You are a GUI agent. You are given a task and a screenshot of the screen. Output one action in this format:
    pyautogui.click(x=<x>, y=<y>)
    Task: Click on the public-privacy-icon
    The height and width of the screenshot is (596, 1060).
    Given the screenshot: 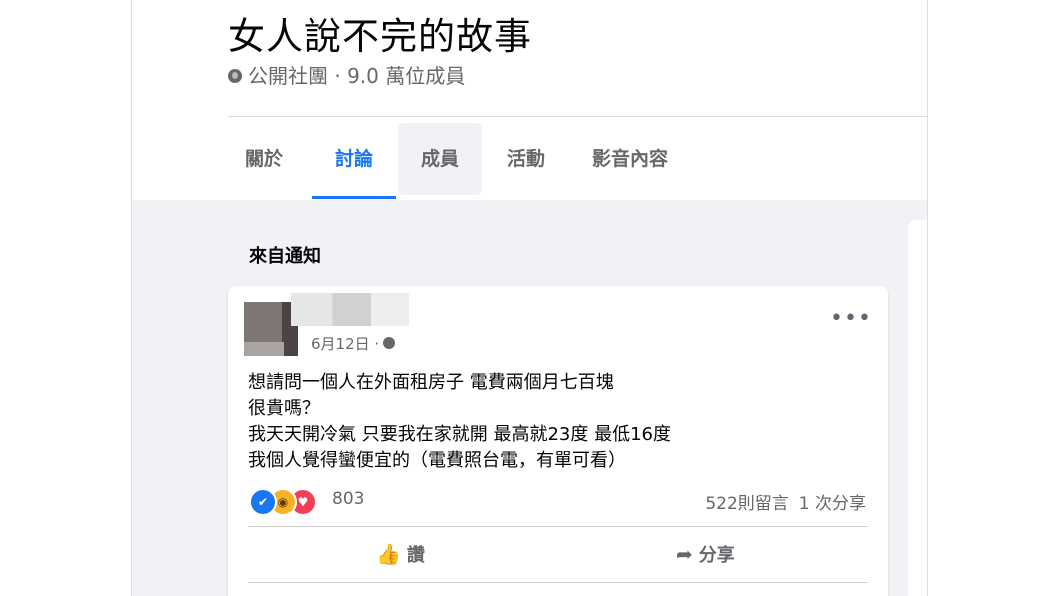 What is the action you would take?
    pyautogui.click(x=389, y=342)
    